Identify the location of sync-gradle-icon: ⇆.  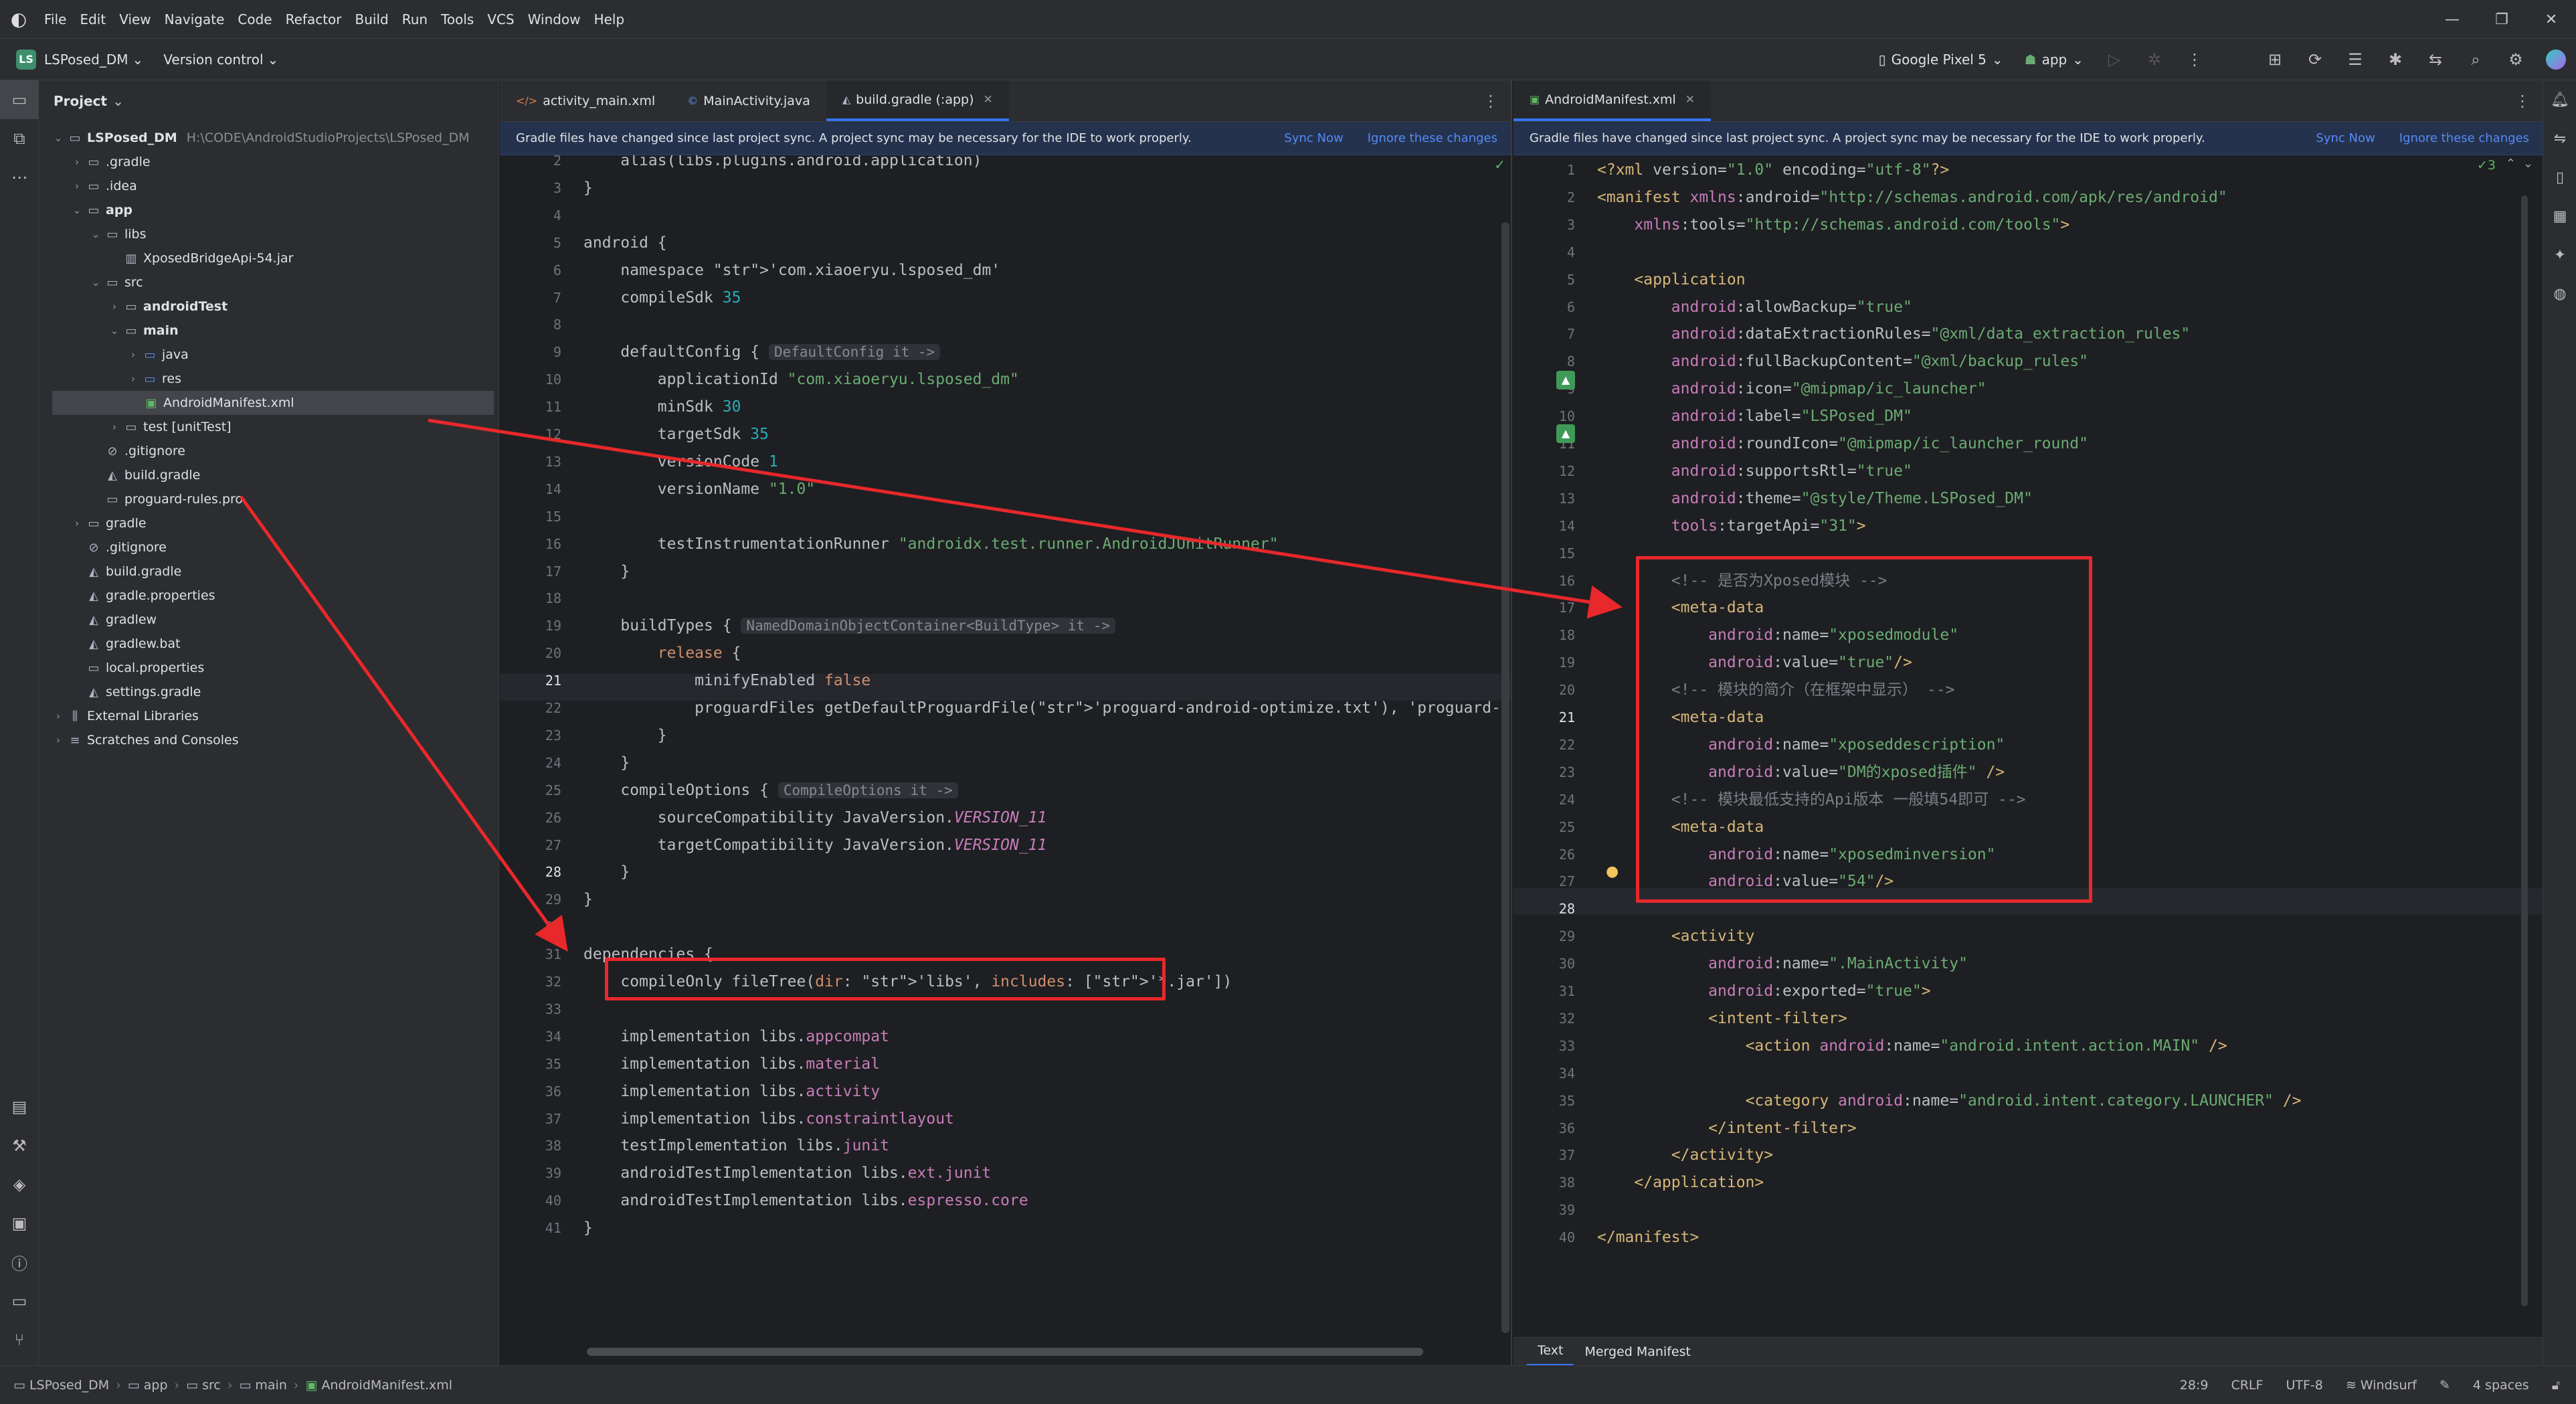
(2435, 59).